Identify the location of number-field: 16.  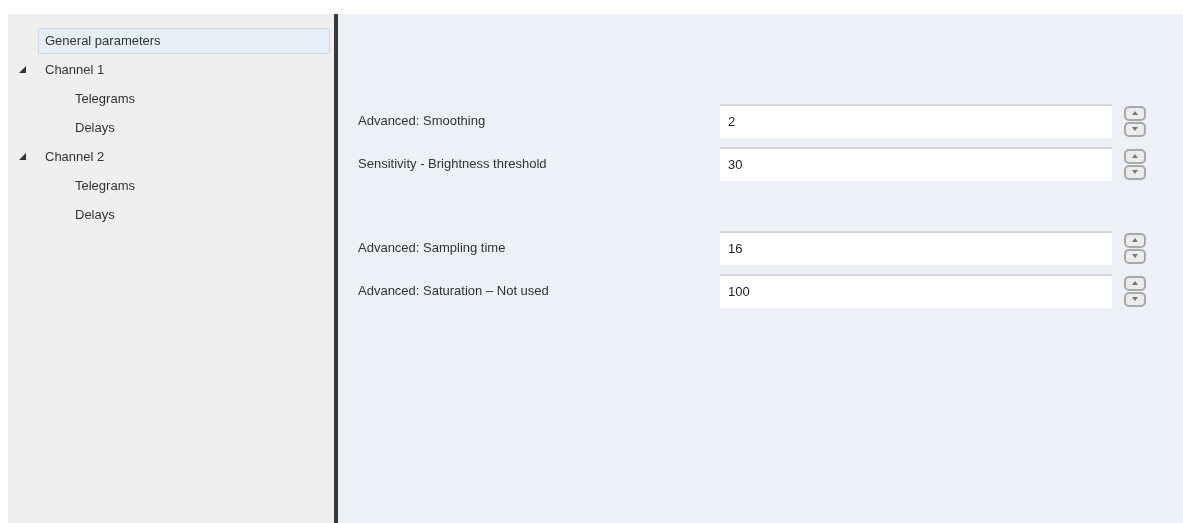
(916, 248).